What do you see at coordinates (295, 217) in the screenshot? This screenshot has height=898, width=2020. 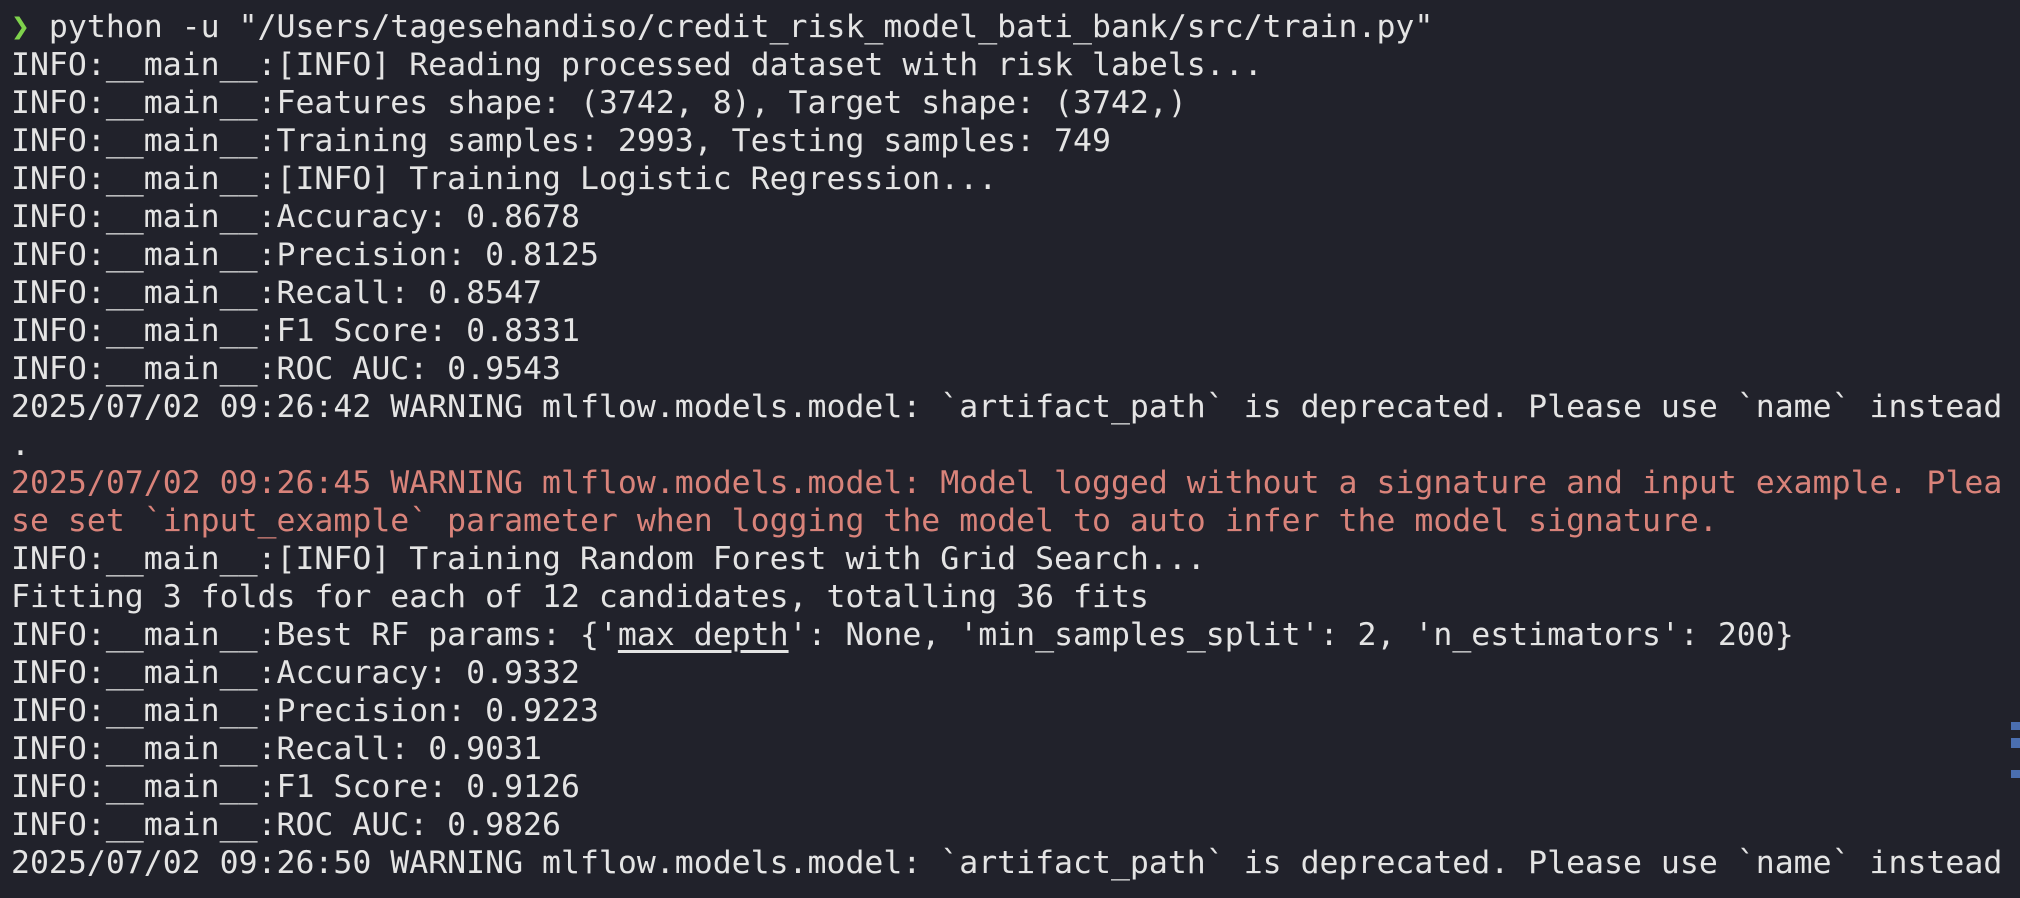 I see `output-line: INFO:__main__:Accuracy: 0.8678` at bounding box center [295, 217].